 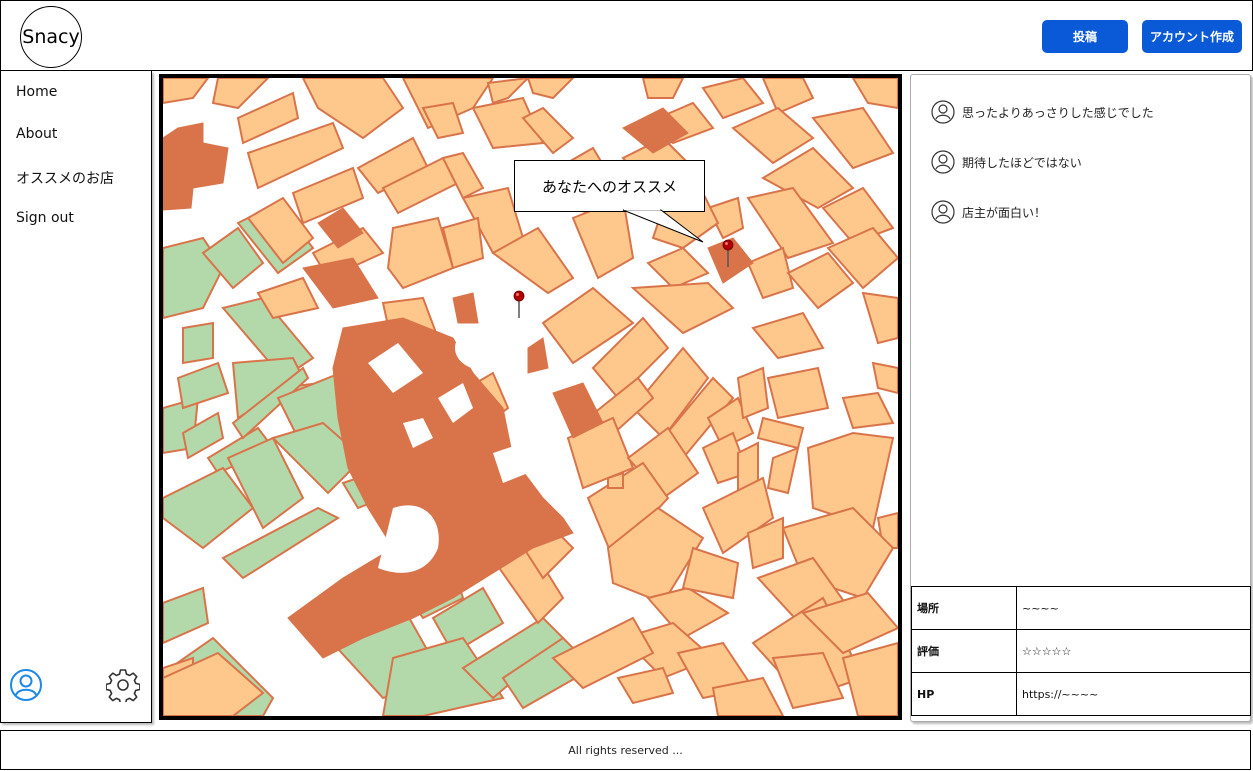 I want to click on table-row: 場所 ~~~~, so click(x=1081, y=608).